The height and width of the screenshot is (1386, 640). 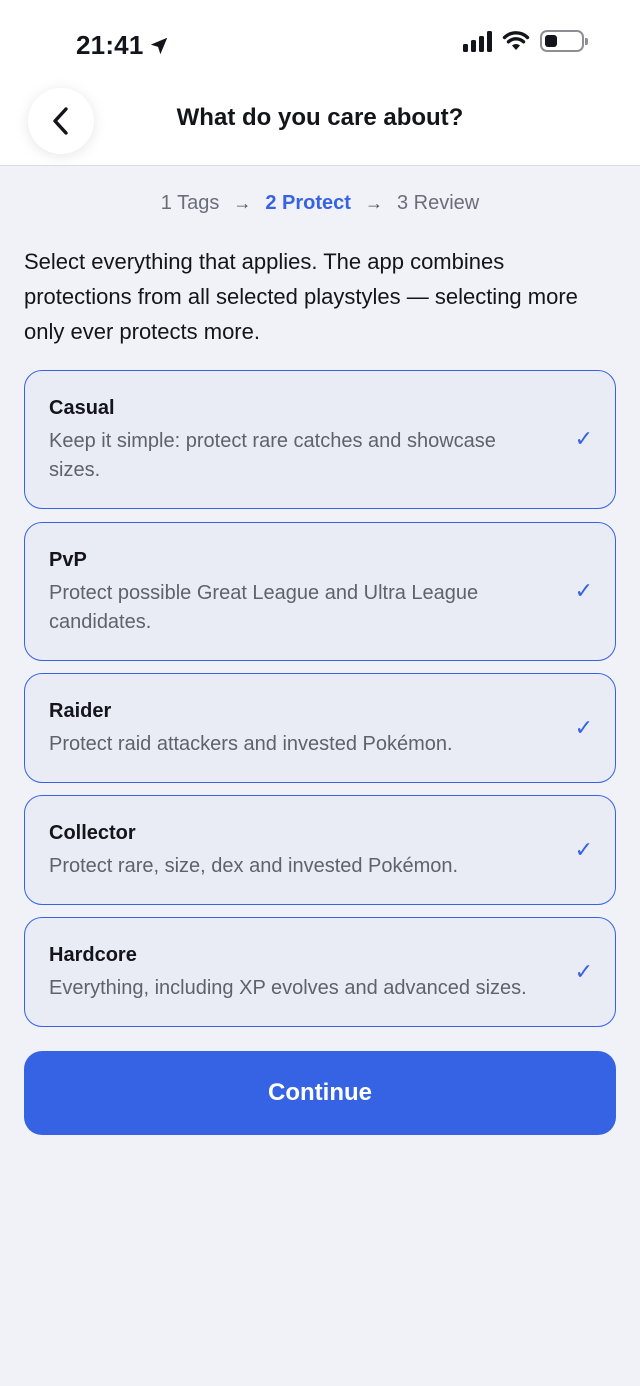 What do you see at coordinates (564, 41) in the screenshot?
I see `battery-icon` at bounding box center [564, 41].